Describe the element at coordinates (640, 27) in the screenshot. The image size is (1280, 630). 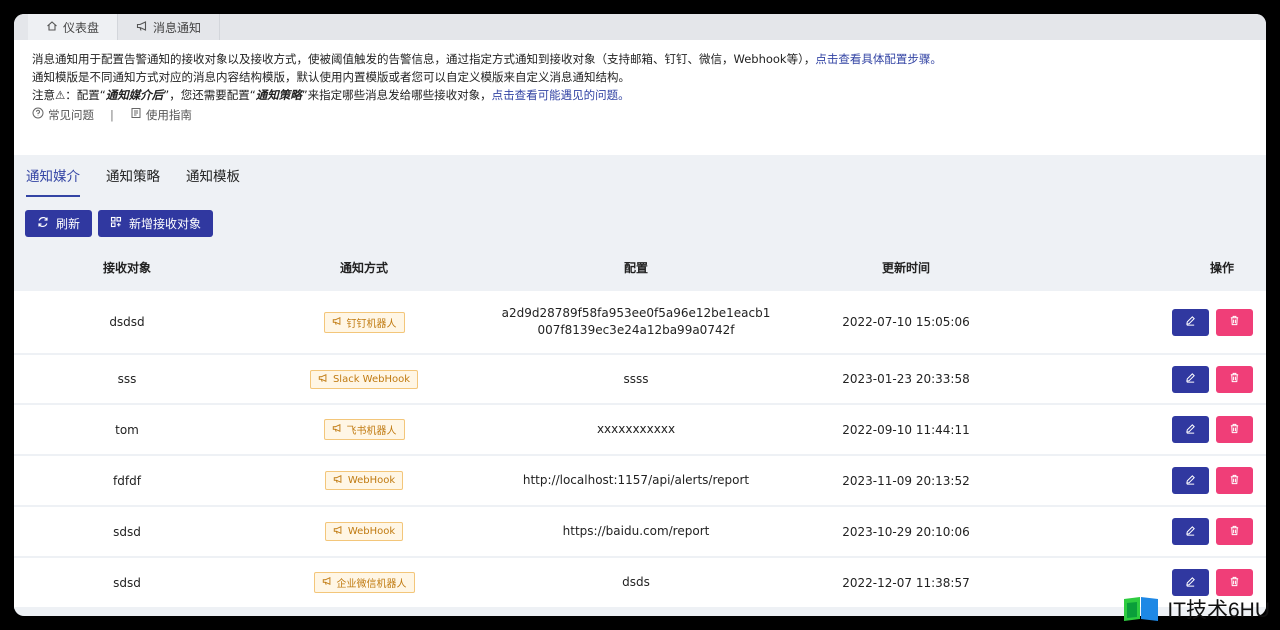
I see `tab-bar: 仪表盘 消息通知` at that location.